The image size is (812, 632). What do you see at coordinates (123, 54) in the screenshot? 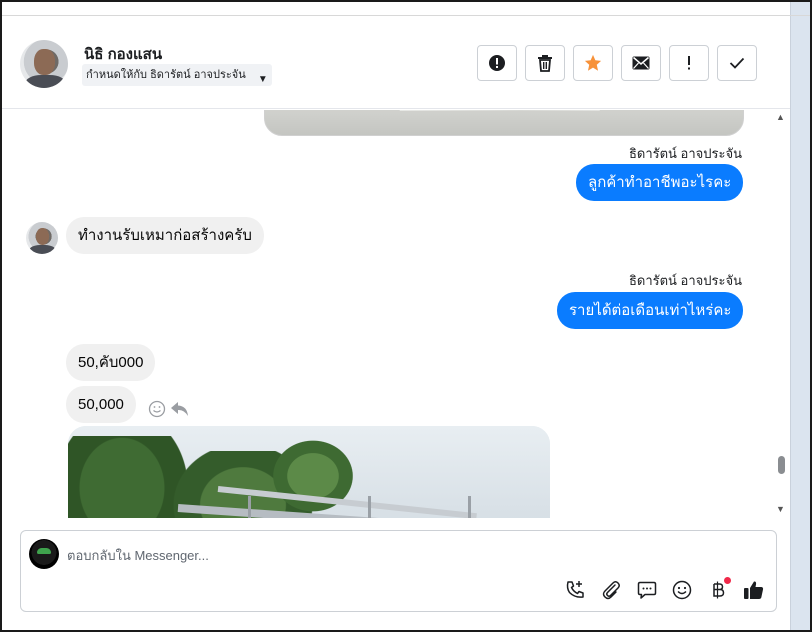
I see `contact-name: นิธิ กองแสน` at bounding box center [123, 54].